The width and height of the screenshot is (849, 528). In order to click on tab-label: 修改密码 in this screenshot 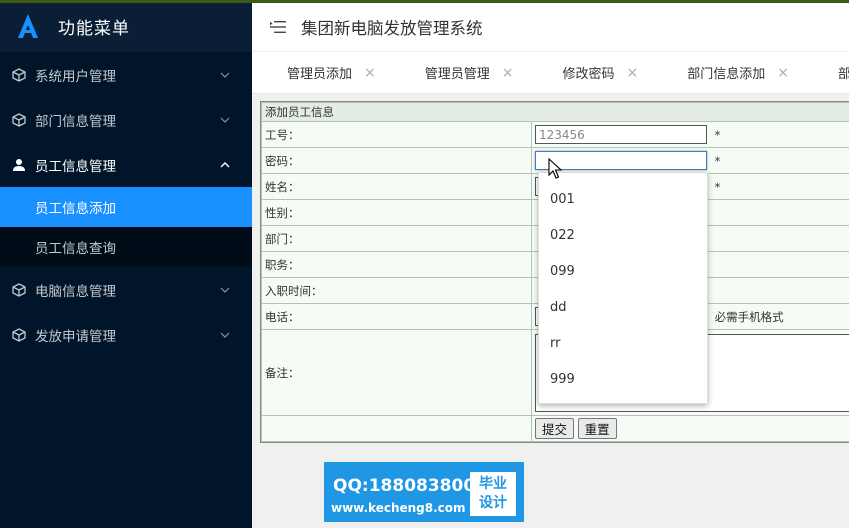, I will do `click(588, 74)`.